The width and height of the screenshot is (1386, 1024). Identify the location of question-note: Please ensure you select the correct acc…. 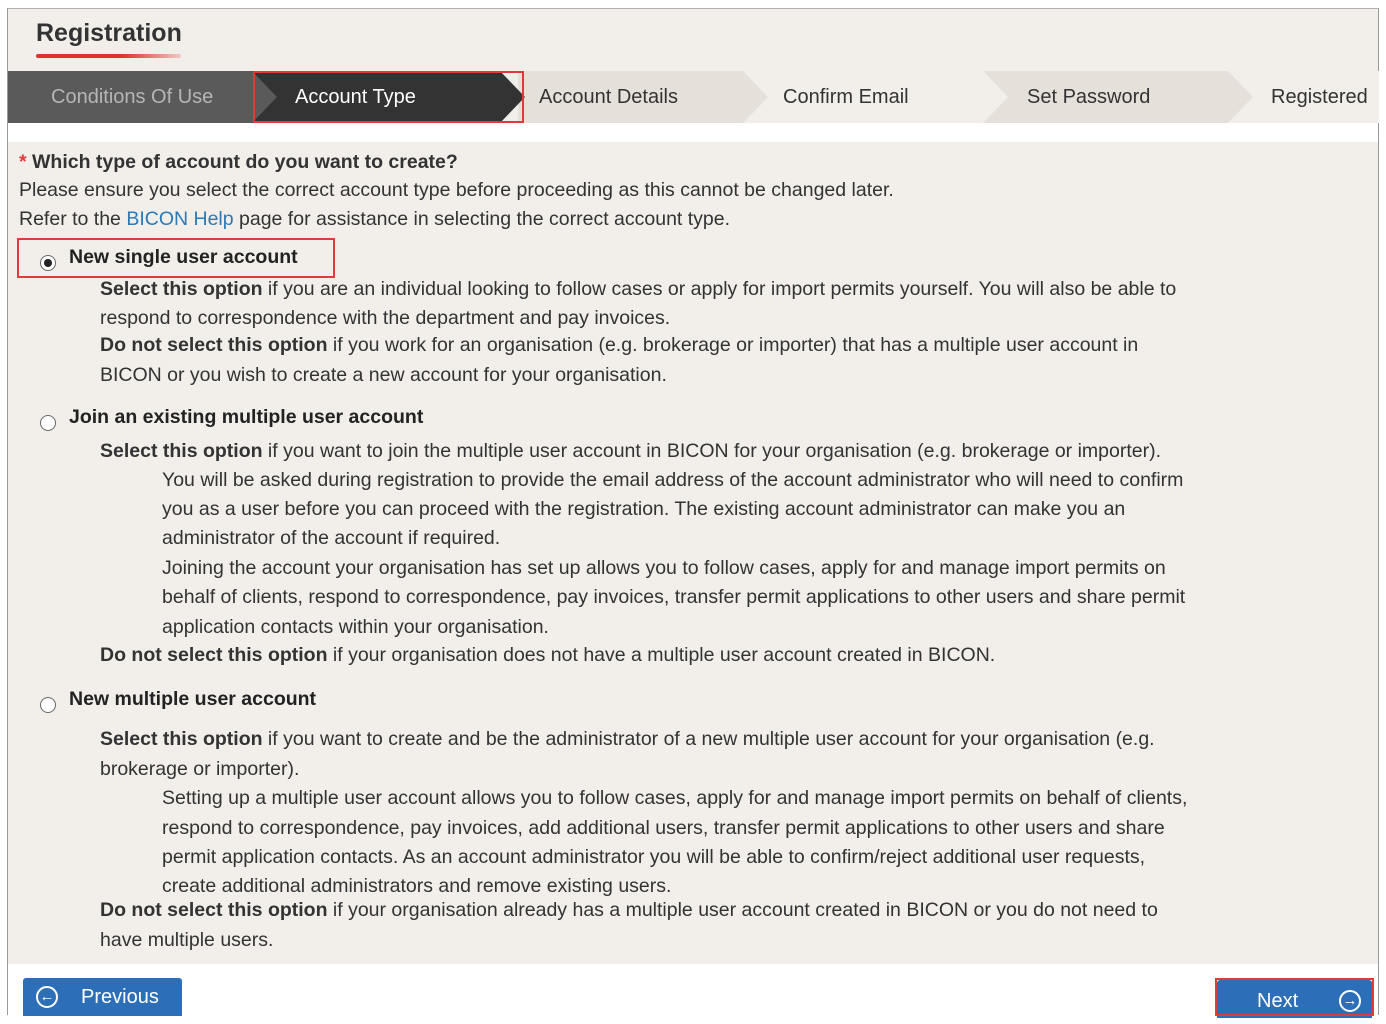
(456, 190).